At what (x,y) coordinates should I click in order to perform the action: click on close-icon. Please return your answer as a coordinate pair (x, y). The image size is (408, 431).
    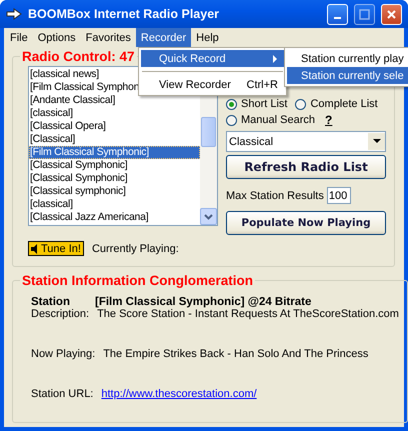
    Looking at the image, I should click on (391, 14).